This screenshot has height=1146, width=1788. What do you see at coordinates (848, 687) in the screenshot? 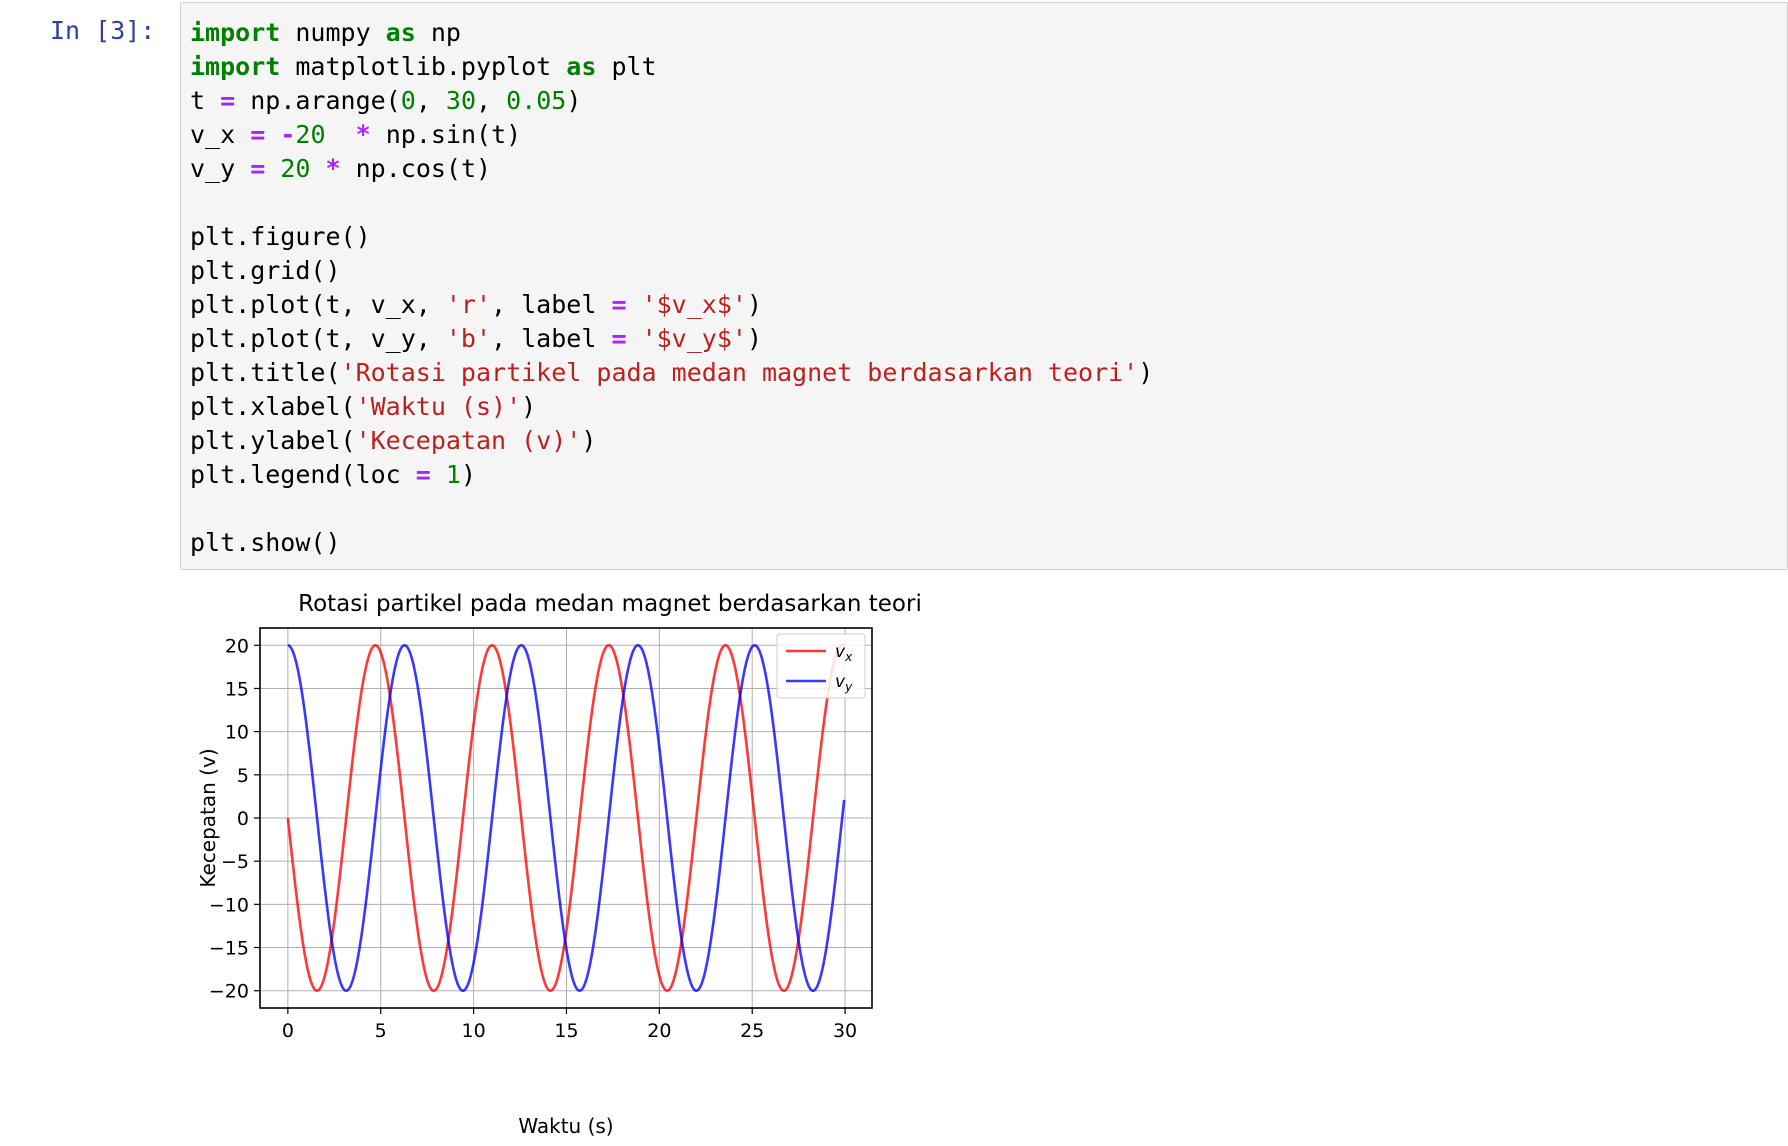
I see `legend-label-subscript: y` at bounding box center [848, 687].